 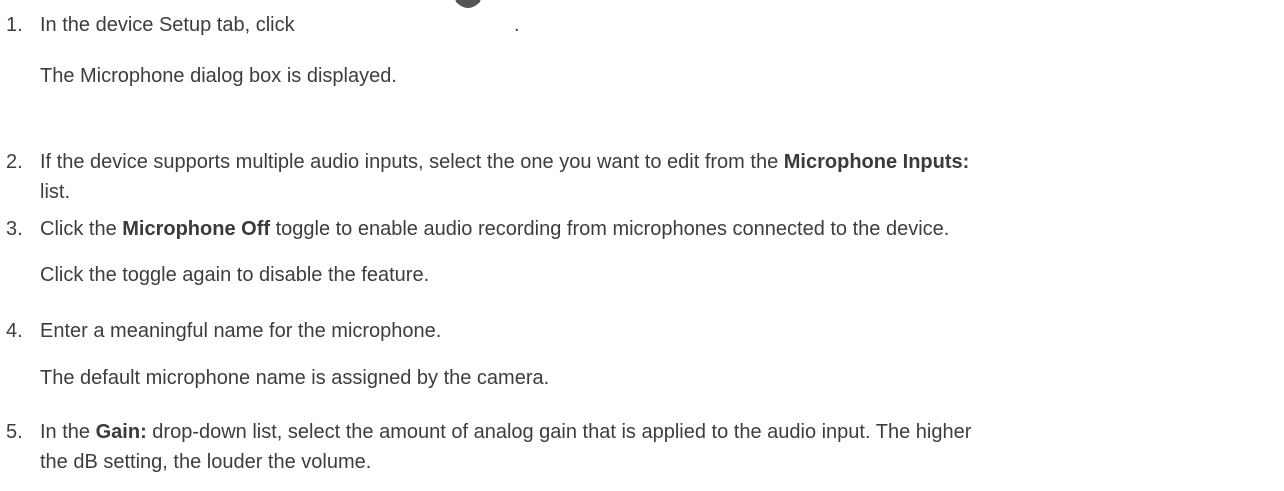 I want to click on step-text-pre: In the, so click(x=68, y=432).